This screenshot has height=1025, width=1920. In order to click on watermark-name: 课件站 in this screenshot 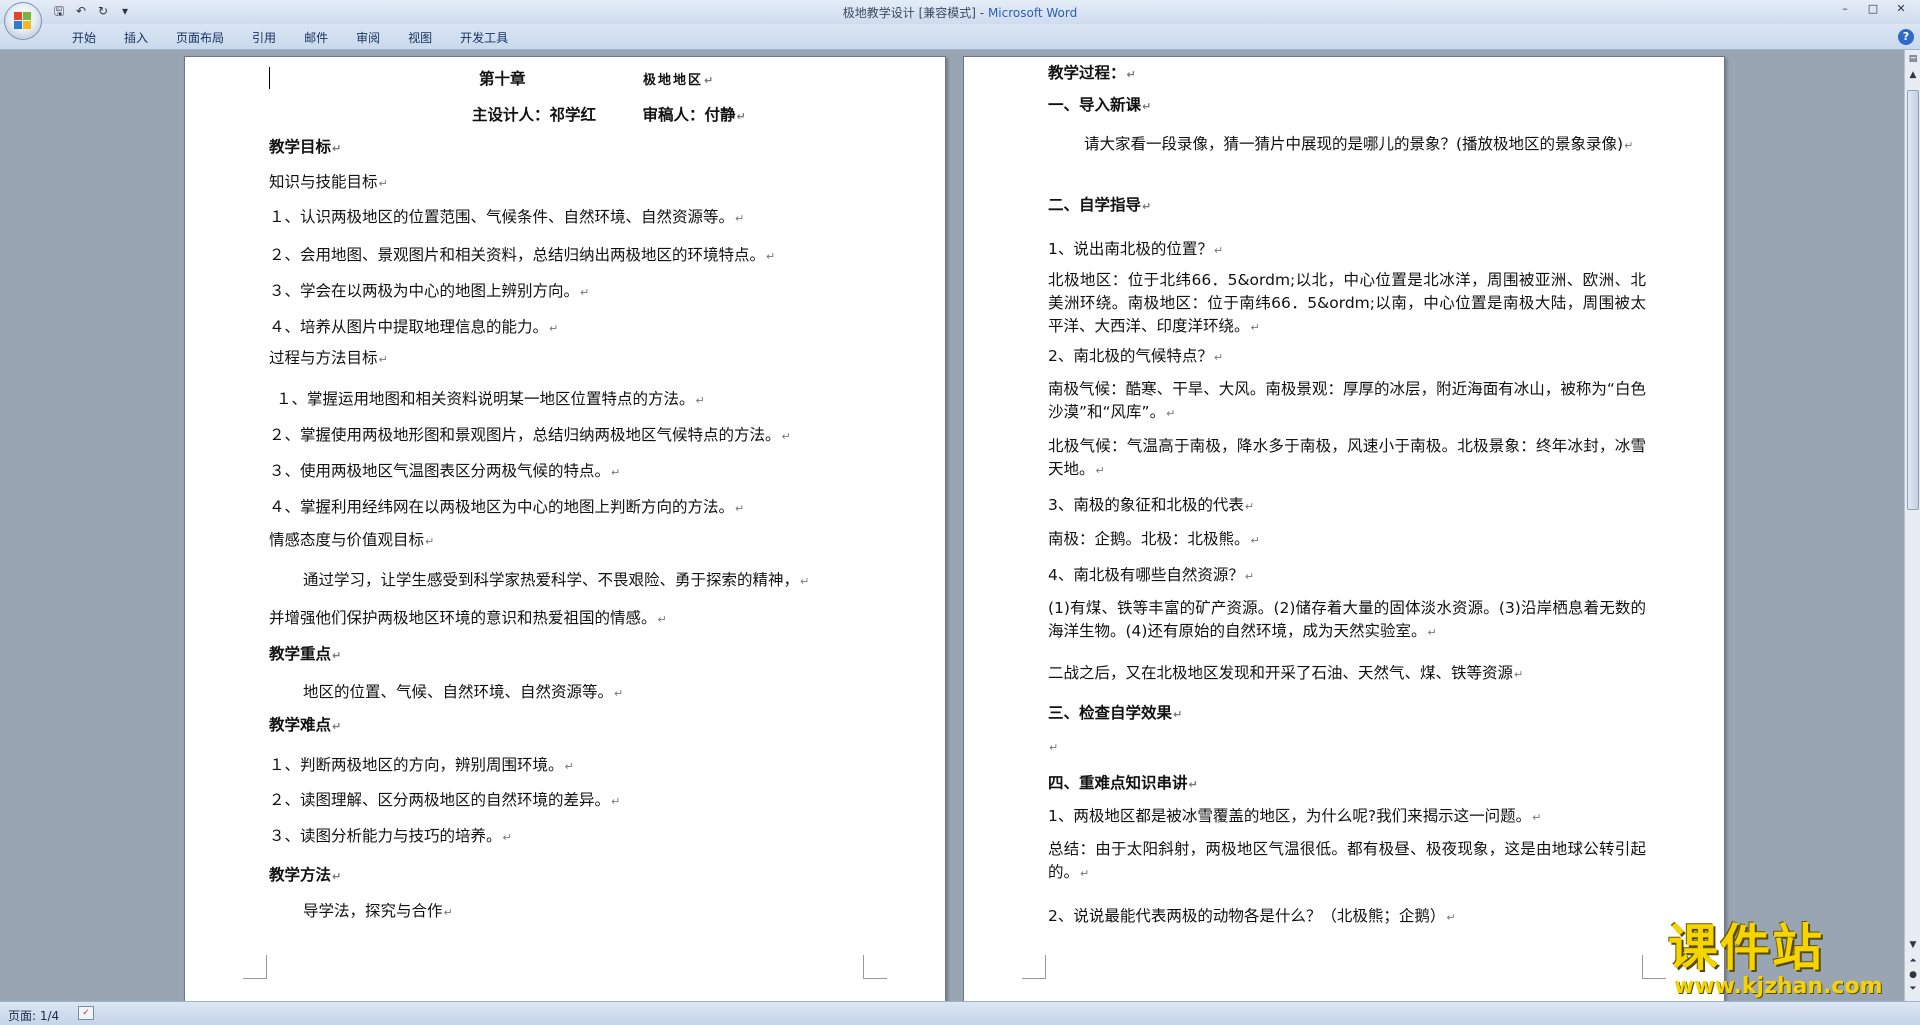, I will do `click(1746, 948)`.